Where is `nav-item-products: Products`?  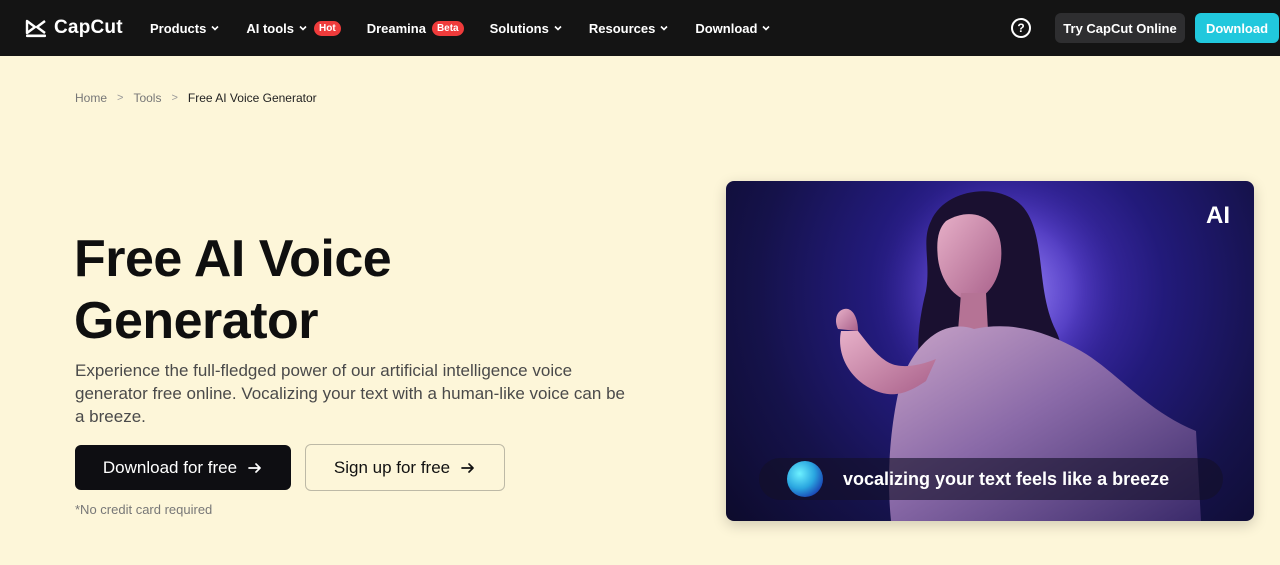 nav-item-products: Products is located at coordinates (185, 28).